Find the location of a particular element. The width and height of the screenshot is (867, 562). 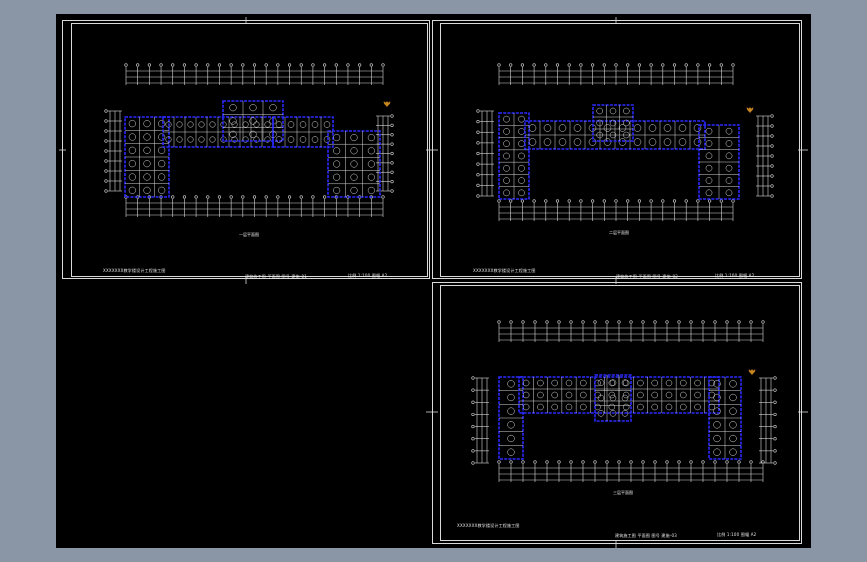

sheet-2-plan-caption: 二层平面图 is located at coordinates (619, 232).